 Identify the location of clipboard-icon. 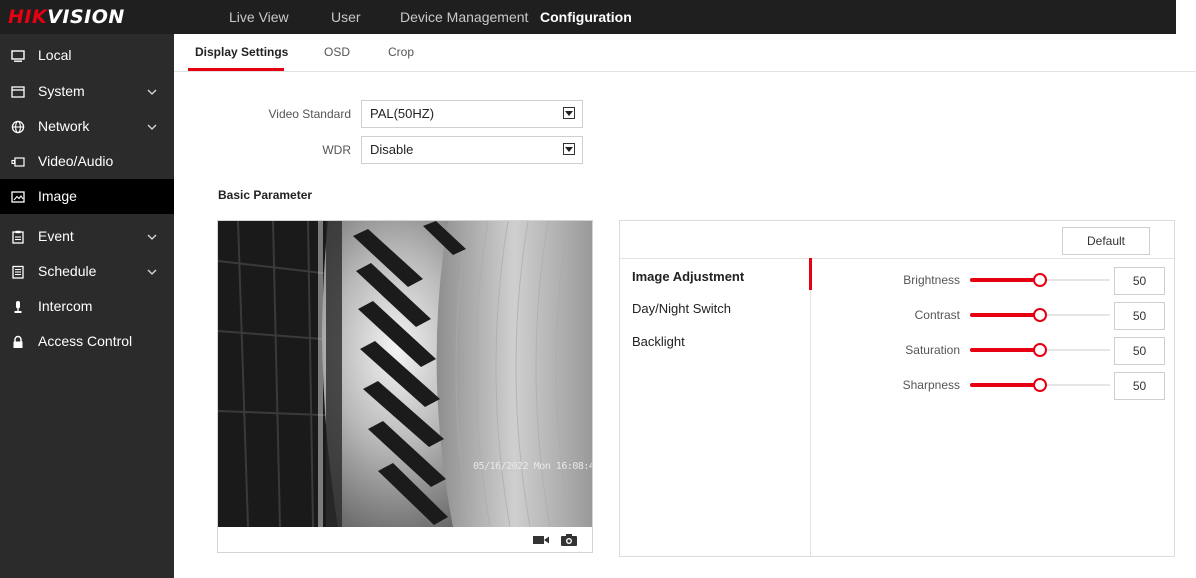
(18, 237).